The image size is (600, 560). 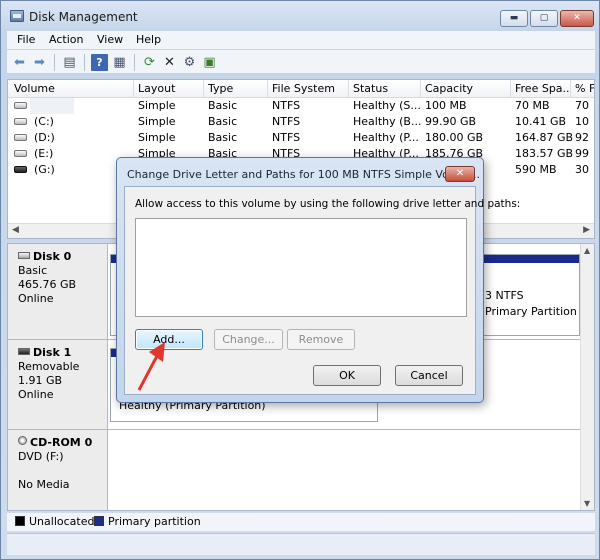 I want to click on disk-state: Online, so click(x=36, y=298).